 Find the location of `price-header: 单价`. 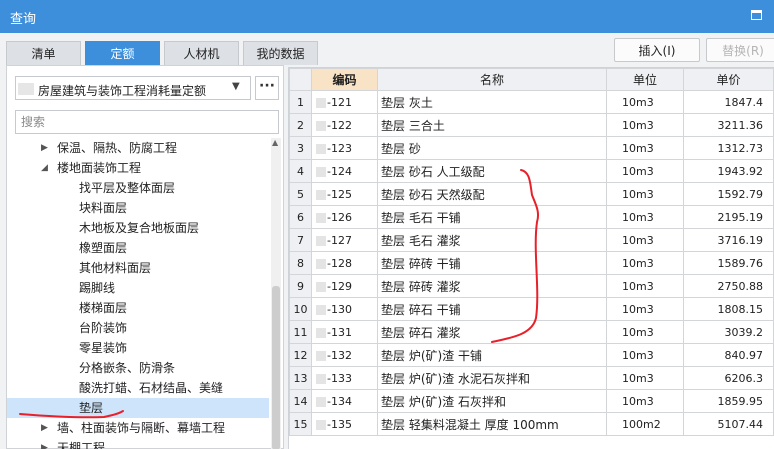

price-header: 单价 is located at coordinates (728, 79).